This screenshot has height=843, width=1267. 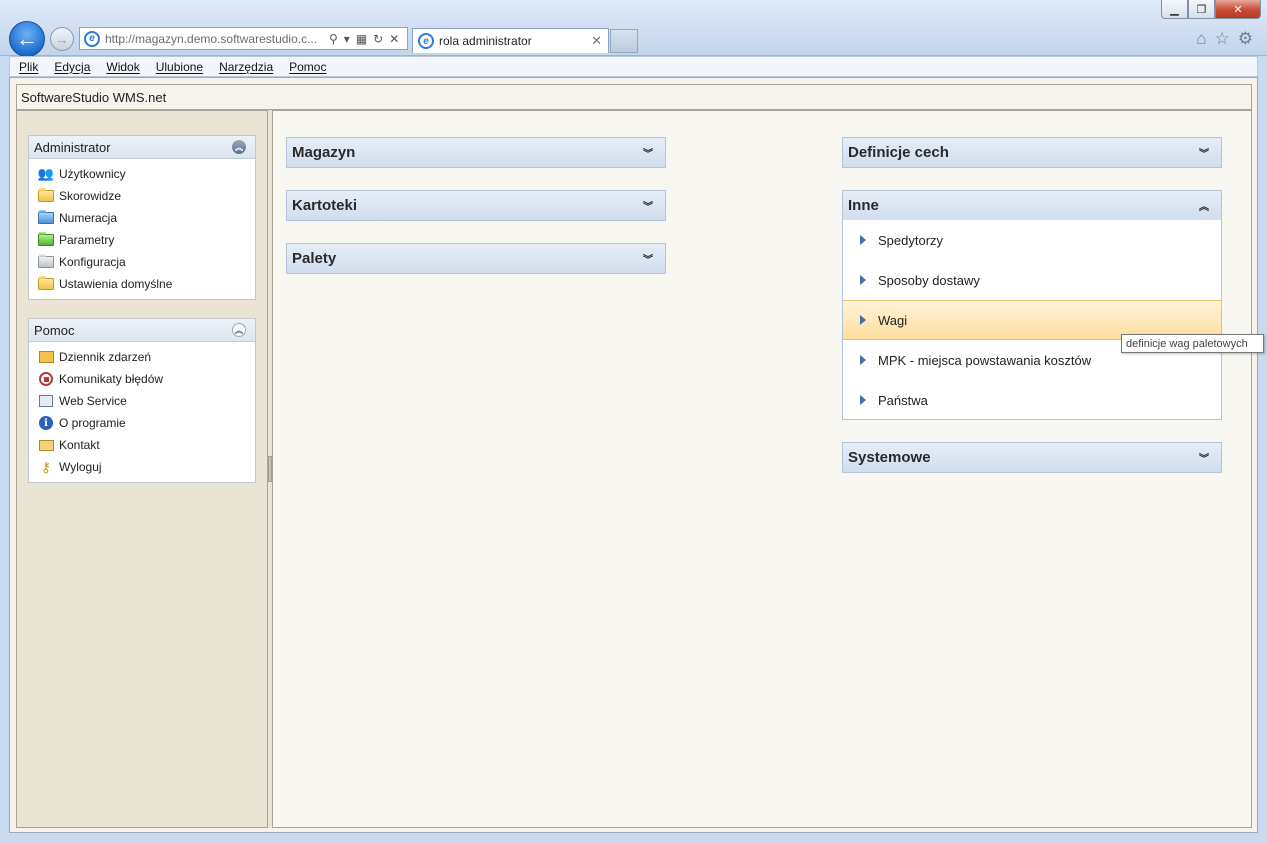 I want to click on web-service-icon, so click(x=46, y=401).